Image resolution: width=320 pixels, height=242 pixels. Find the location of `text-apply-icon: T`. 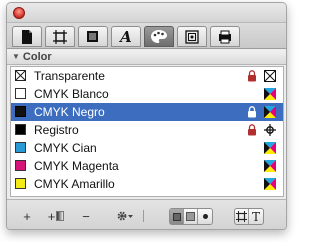

text-apply-icon: T is located at coordinates (255, 216).